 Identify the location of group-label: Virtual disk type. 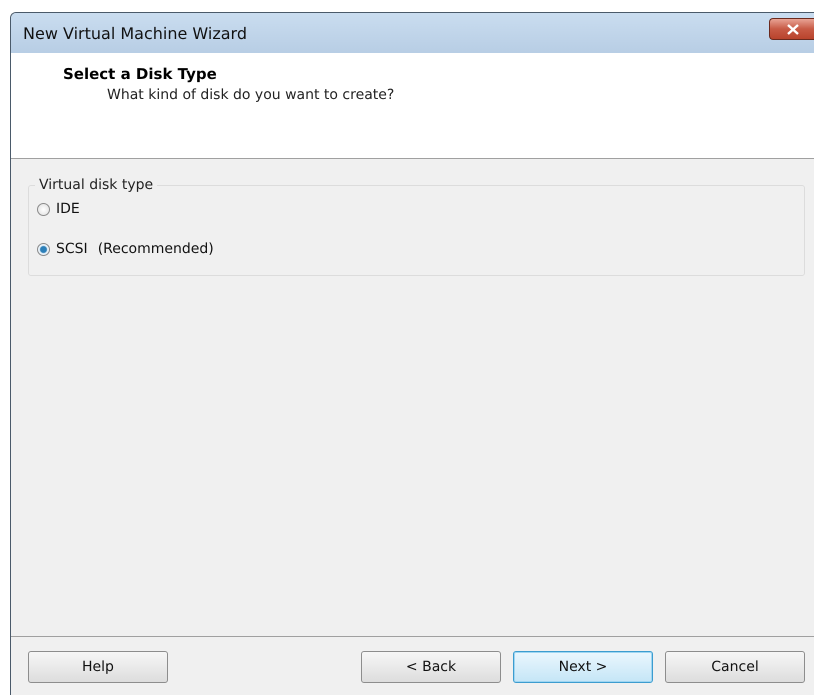
(96, 185).